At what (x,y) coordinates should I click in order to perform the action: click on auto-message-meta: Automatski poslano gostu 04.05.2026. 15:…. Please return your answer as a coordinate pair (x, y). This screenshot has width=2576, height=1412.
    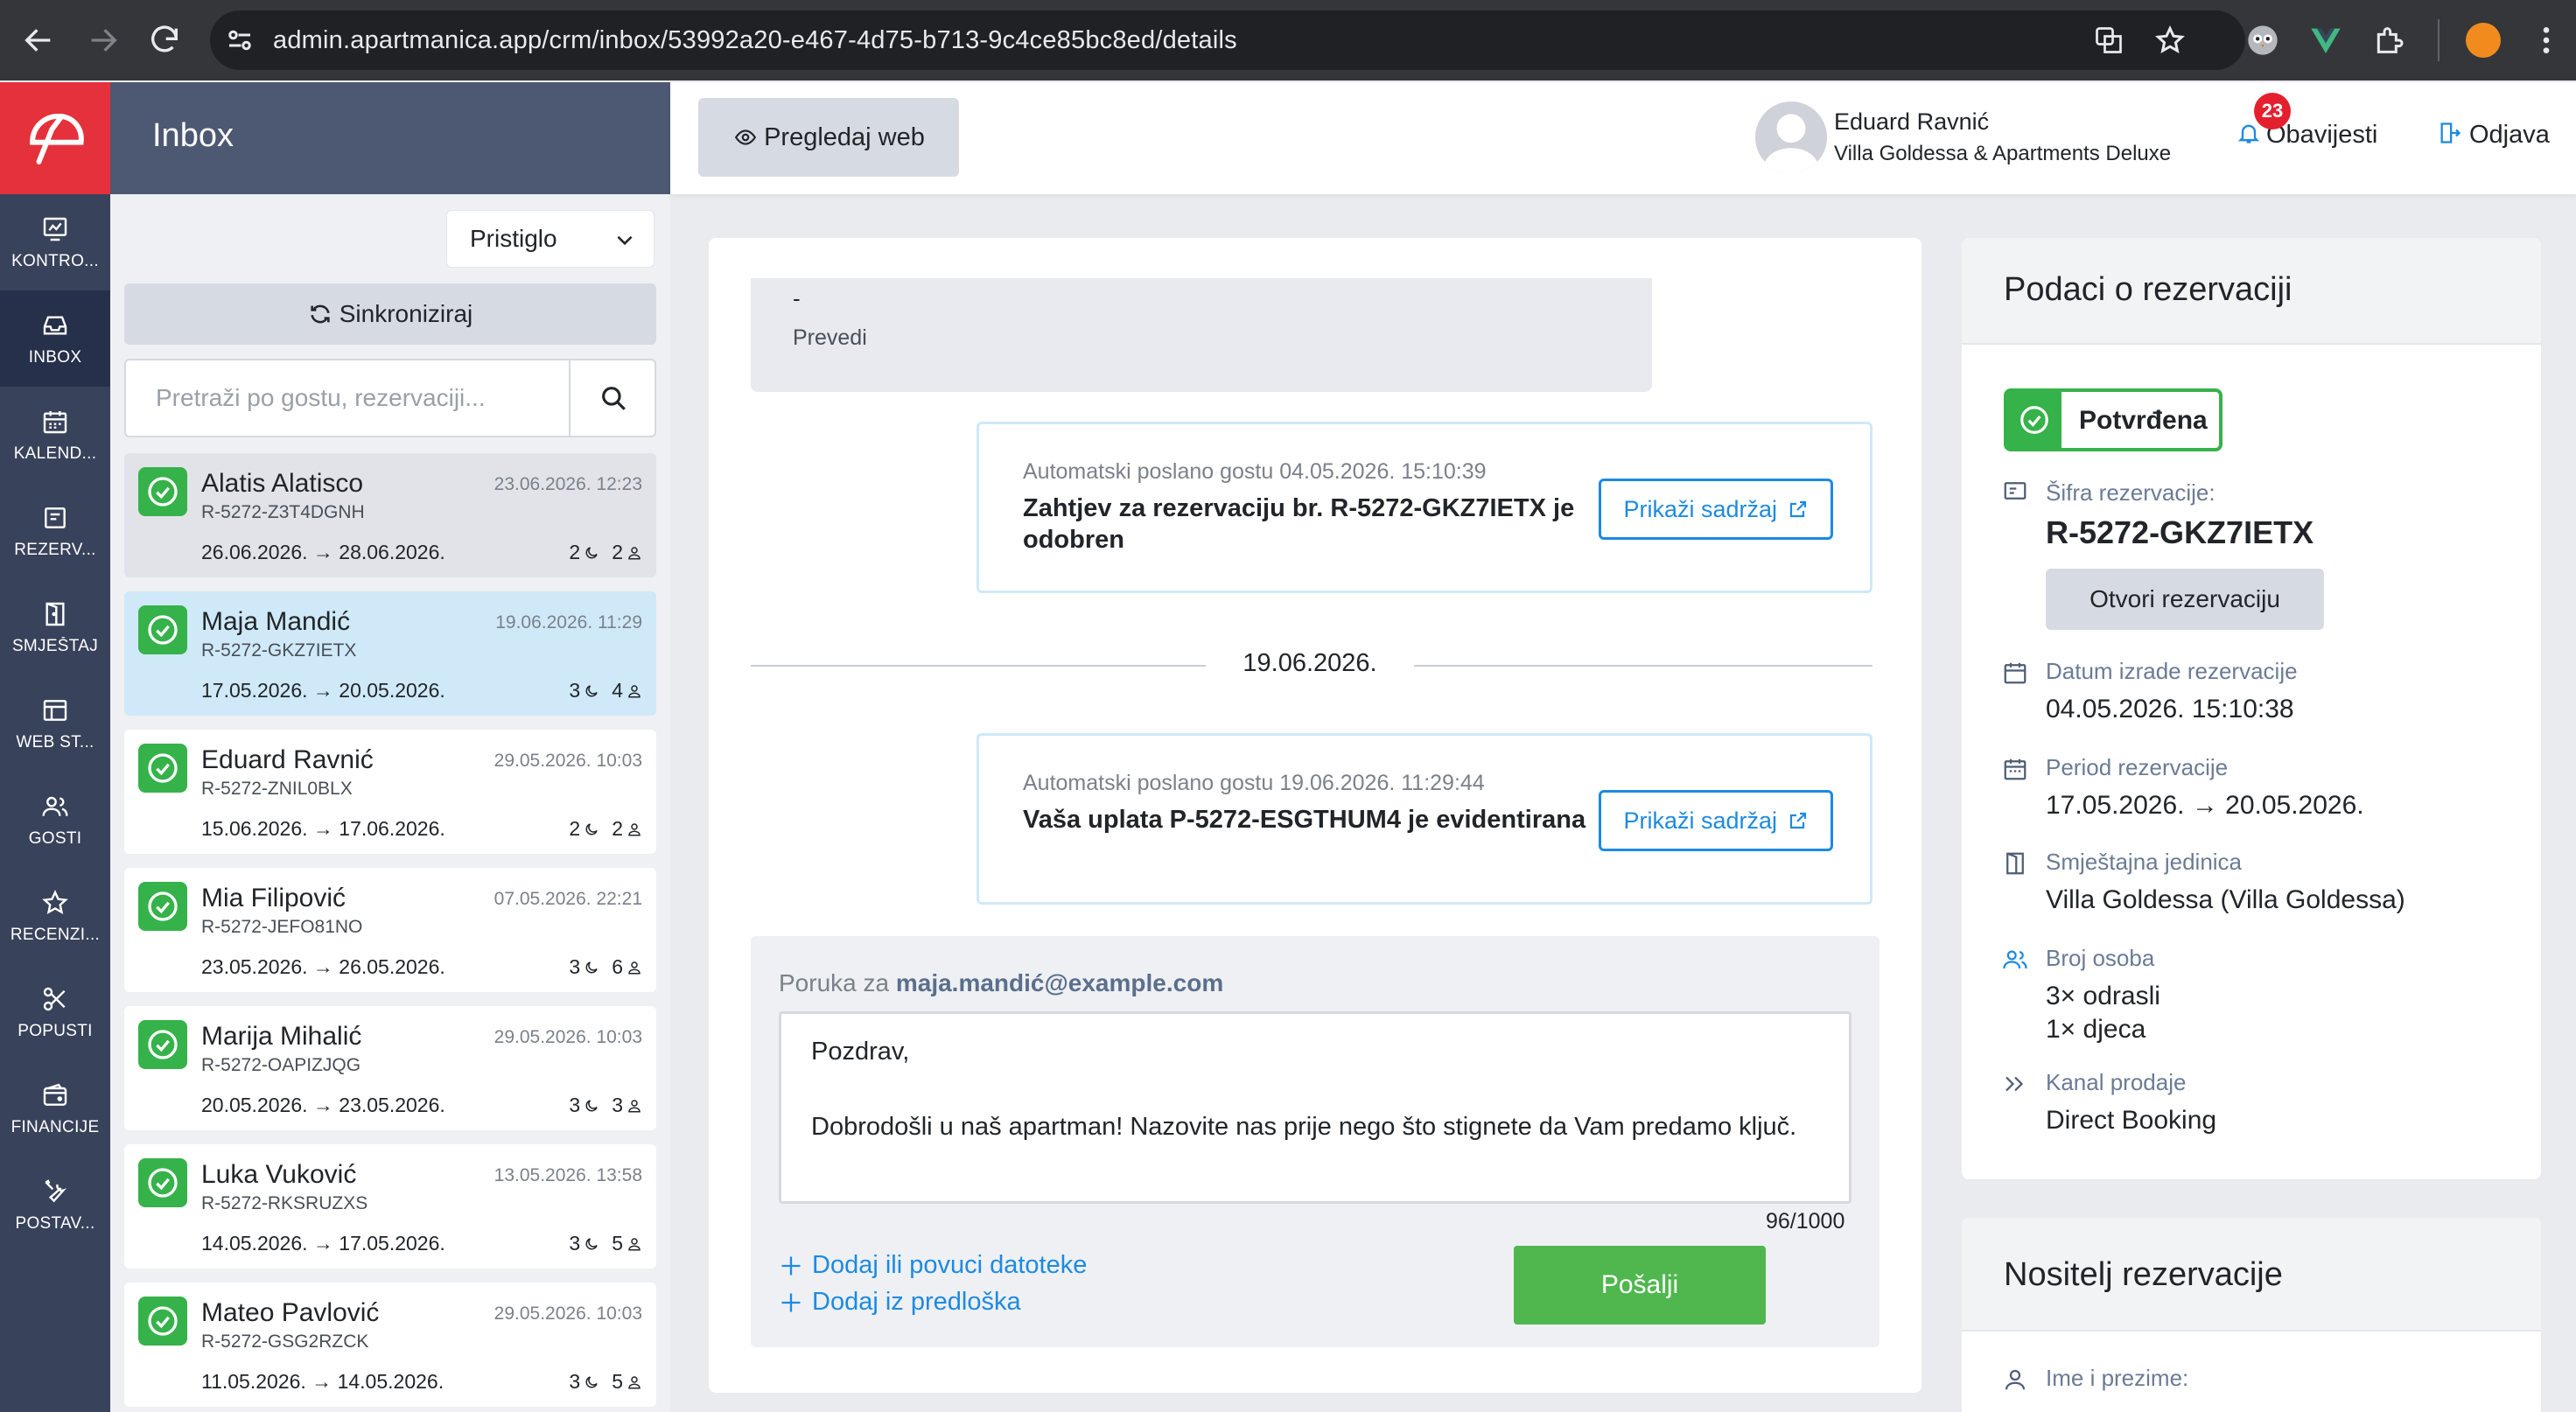
    Looking at the image, I should click on (1255, 471).